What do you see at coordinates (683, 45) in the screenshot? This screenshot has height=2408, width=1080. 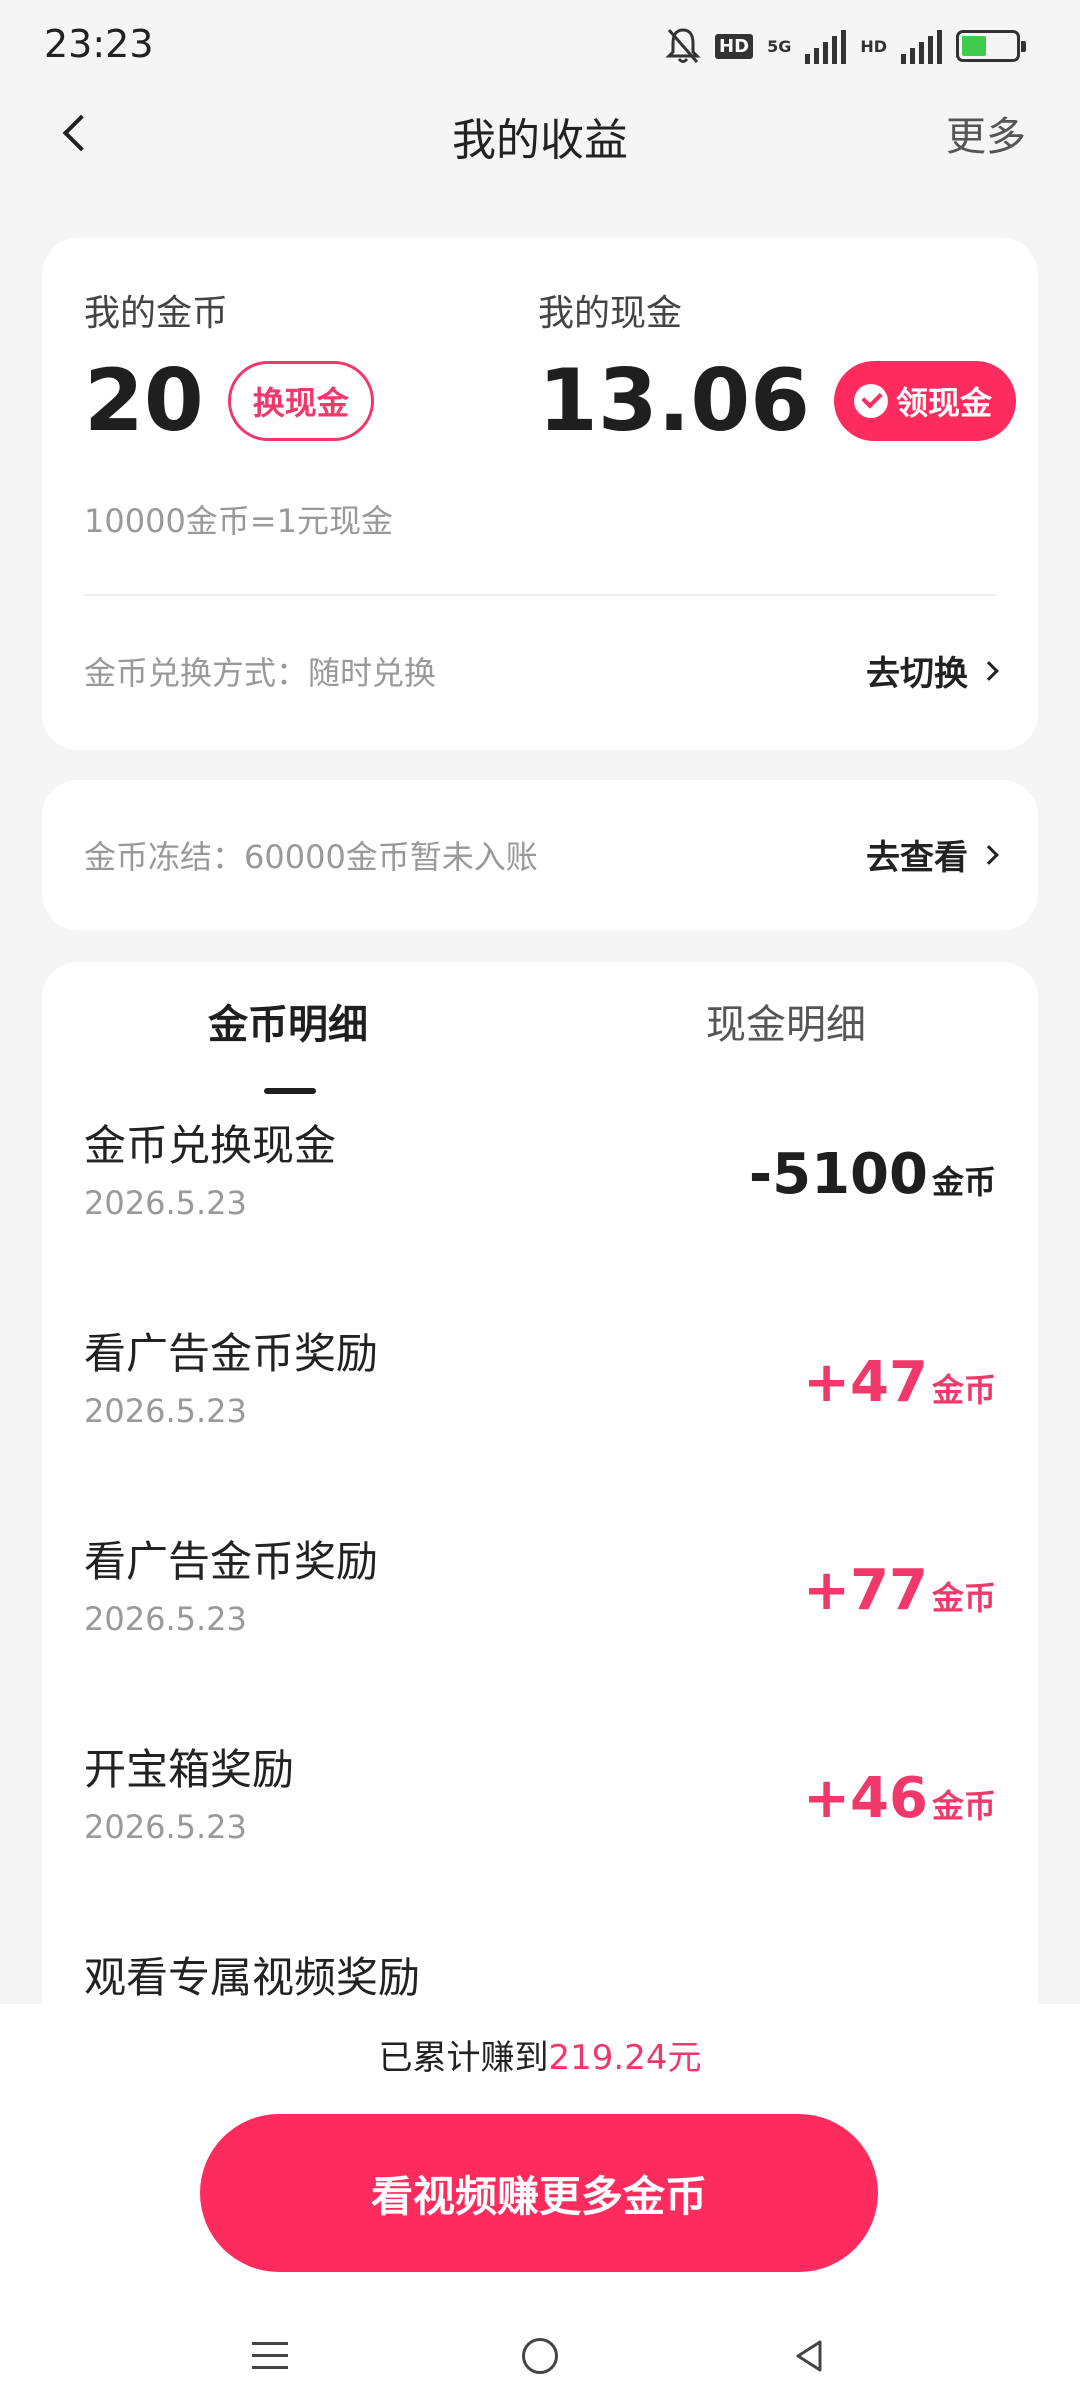 I see `bell-muted-icon` at bounding box center [683, 45].